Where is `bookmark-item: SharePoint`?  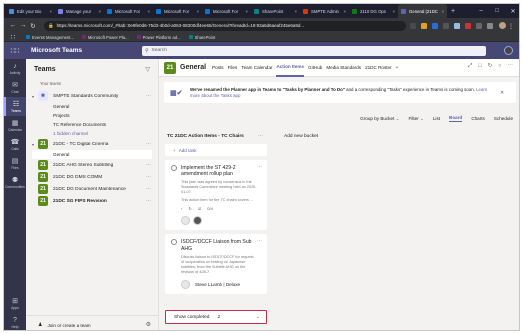 bookmark-item: SharePoint is located at coordinates (201, 37).